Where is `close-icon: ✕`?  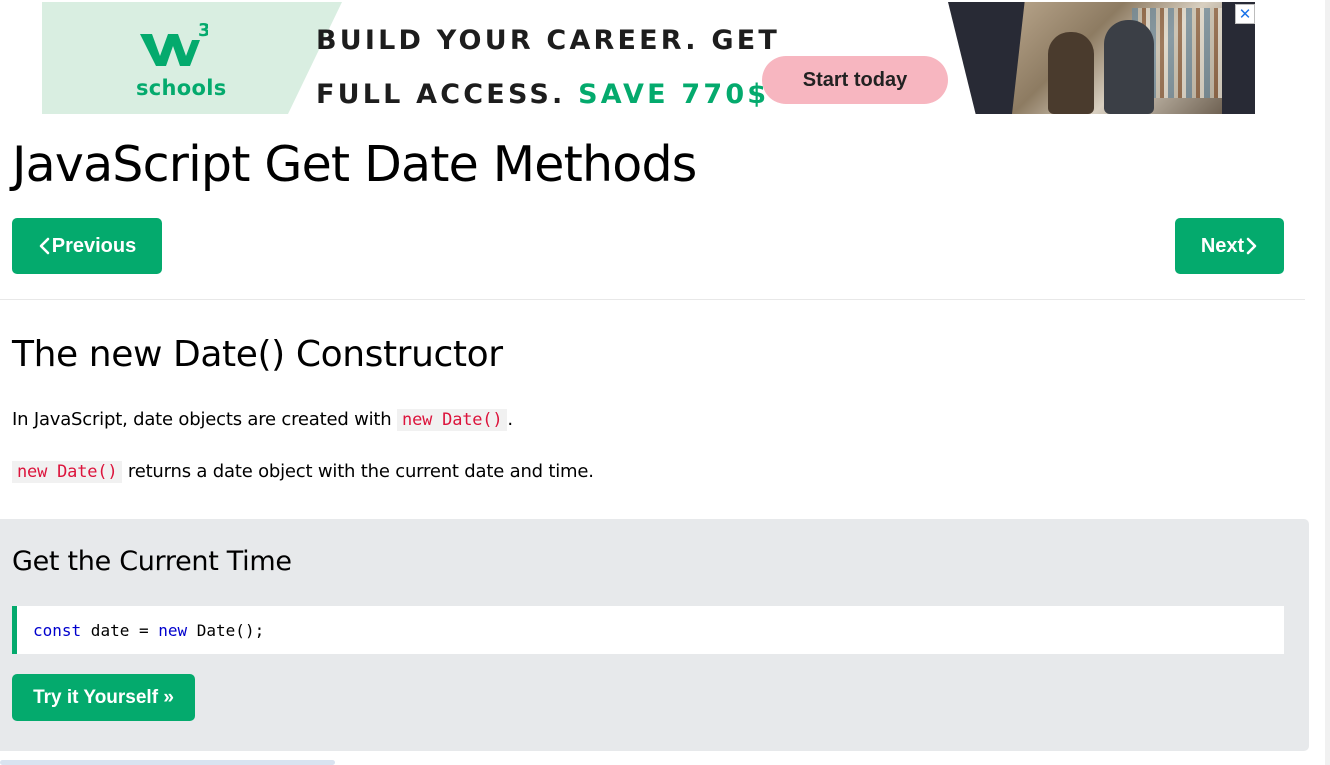
close-icon: ✕ is located at coordinates (1245, 14).